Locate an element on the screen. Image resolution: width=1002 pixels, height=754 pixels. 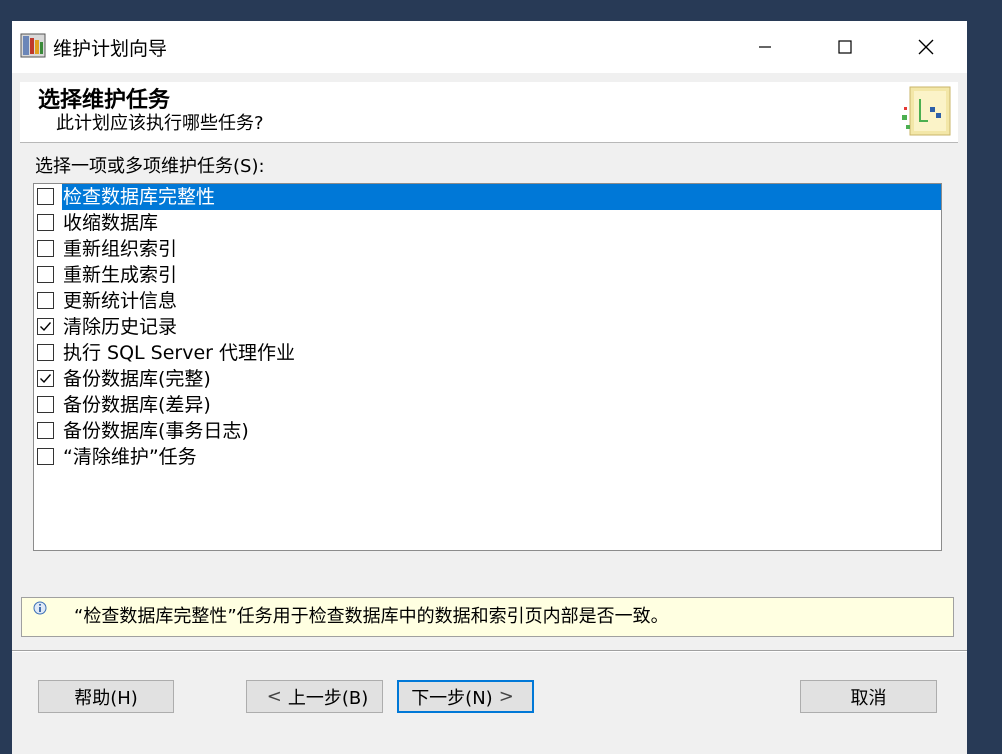
list-item: 收缩数据库 is located at coordinates (487, 223).